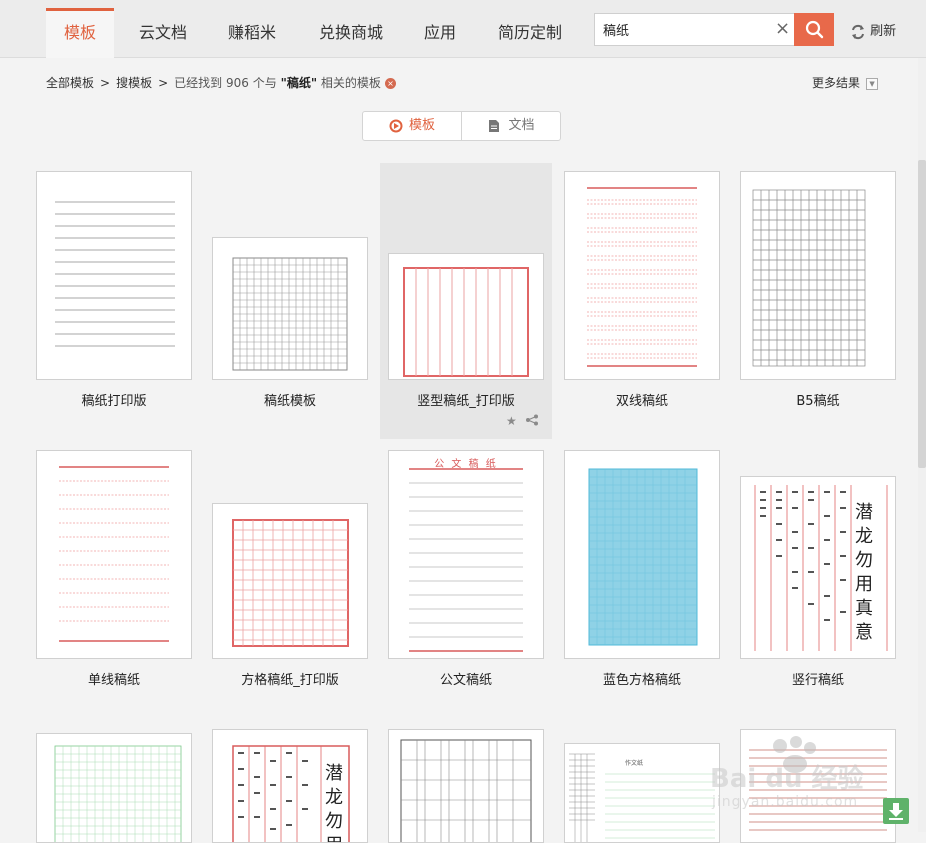 This screenshot has width=926, height=843. I want to click on search-button, so click(814, 29).